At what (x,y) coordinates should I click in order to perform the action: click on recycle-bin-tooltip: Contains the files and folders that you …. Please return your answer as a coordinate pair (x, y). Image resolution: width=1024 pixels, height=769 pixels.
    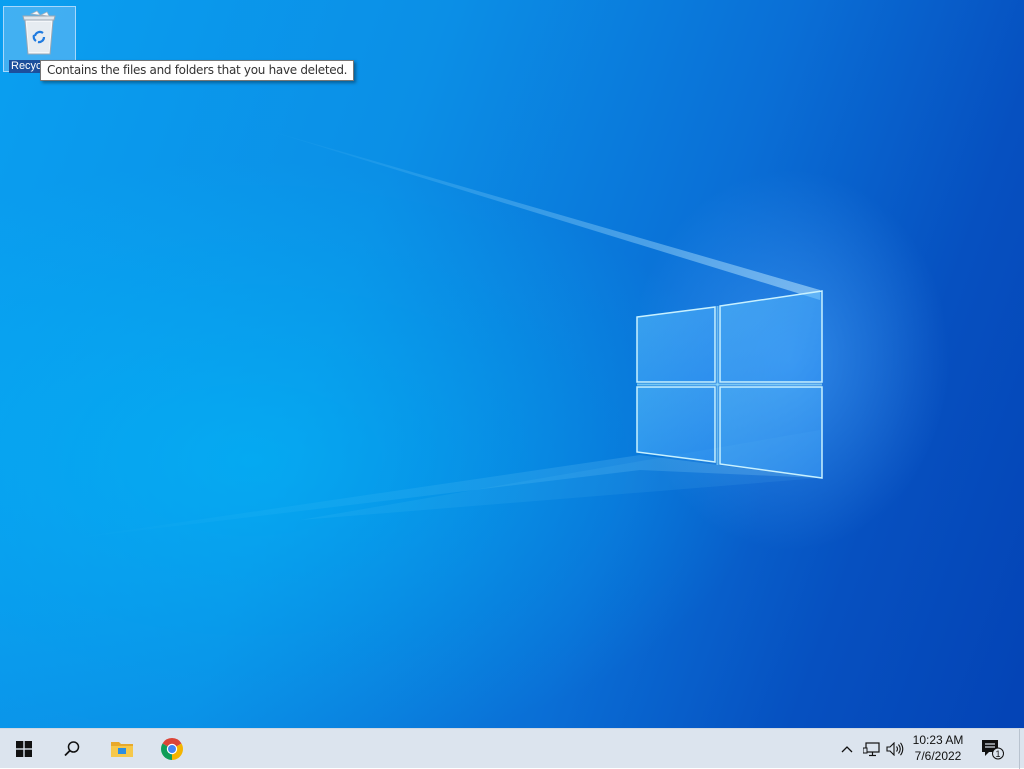
    Looking at the image, I should click on (197, 70).